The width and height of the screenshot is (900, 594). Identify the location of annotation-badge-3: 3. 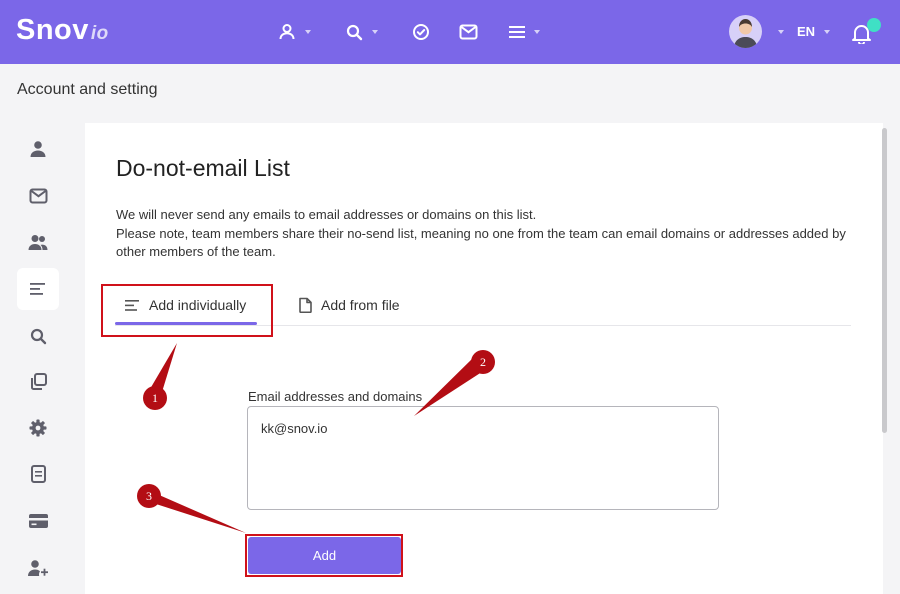
(149, 496).